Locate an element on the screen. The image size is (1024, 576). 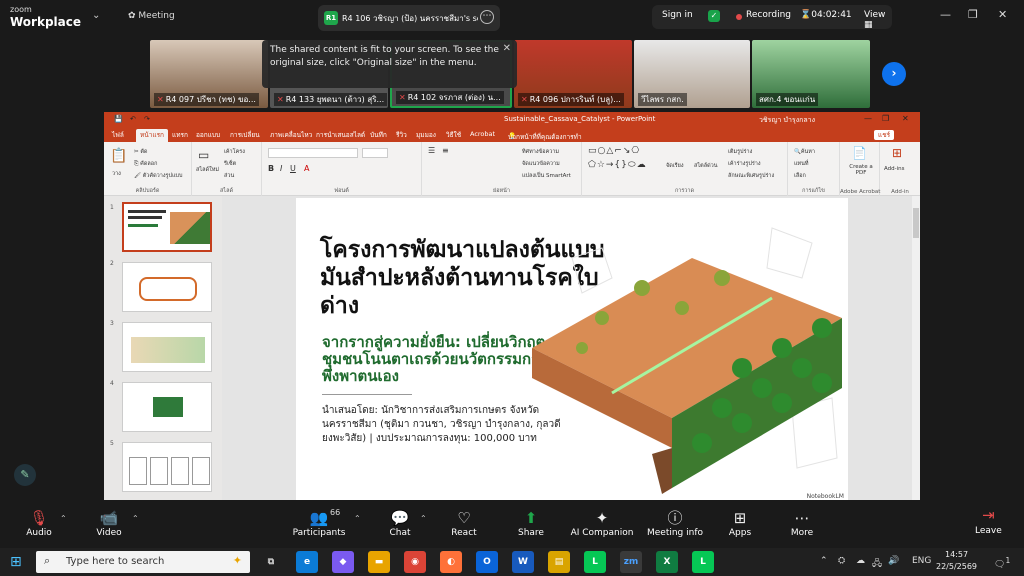
bold-icon: B is located at coordinates (271, 168).